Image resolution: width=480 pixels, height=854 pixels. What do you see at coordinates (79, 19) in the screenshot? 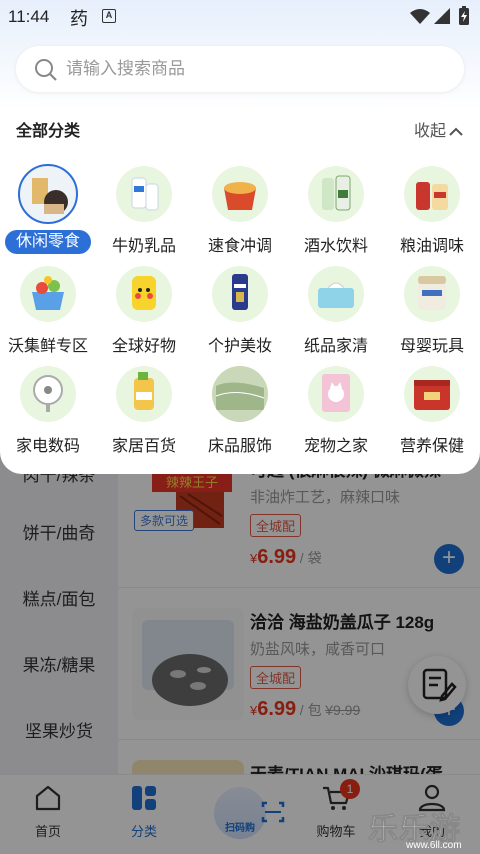
I see `app-notification-icon: 药` at bounding box center [79, 19].